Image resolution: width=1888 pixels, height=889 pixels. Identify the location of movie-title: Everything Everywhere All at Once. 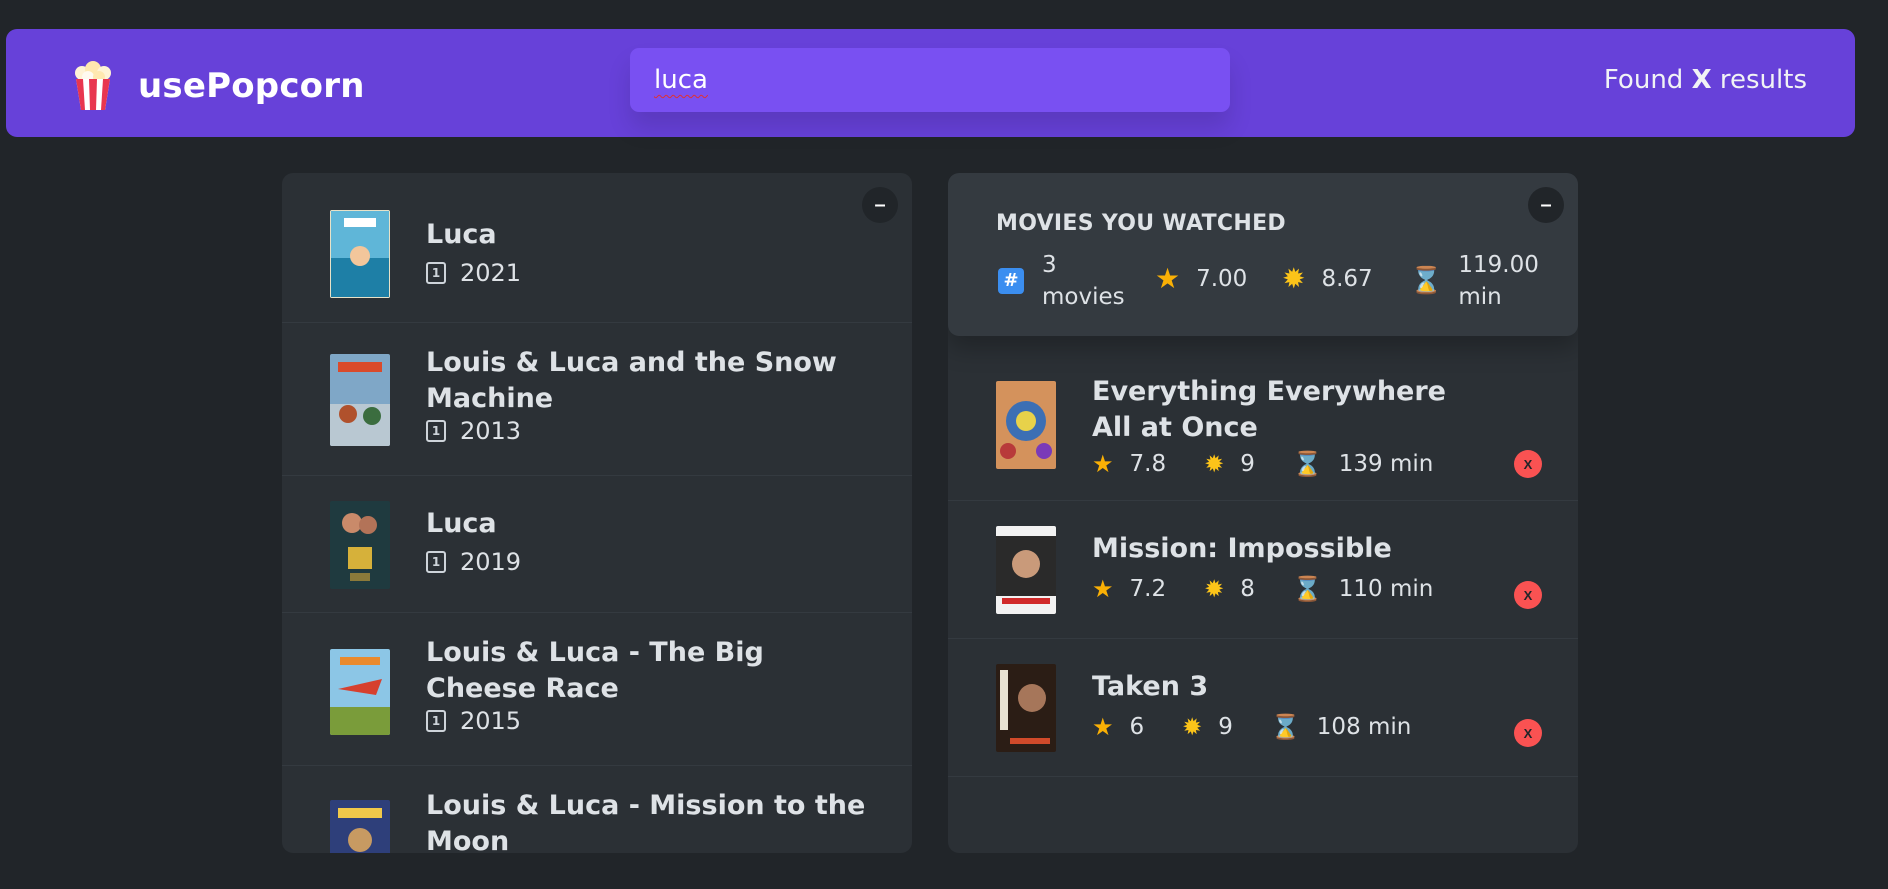
(1269, 409).